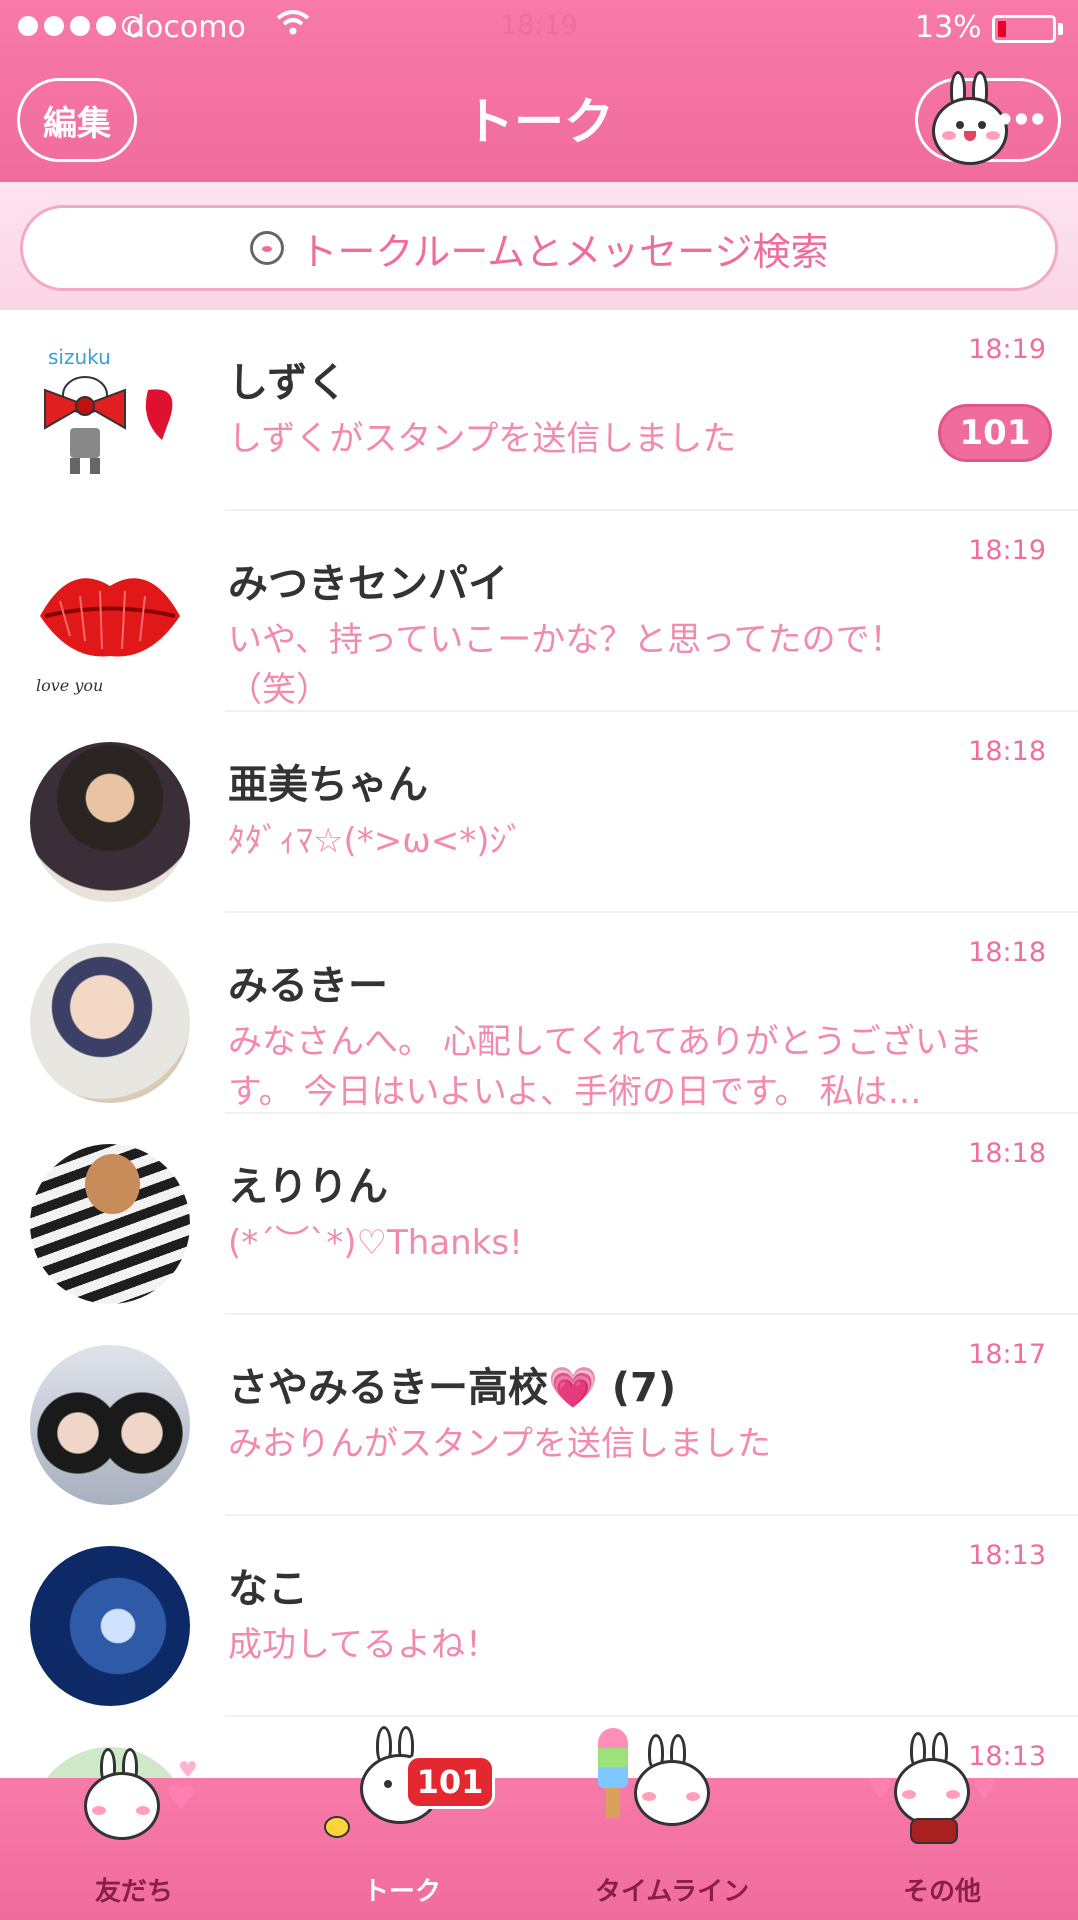 This screenshot has width=1078, height=1920. I want to click on unread-badge: 101, so click(995, 433).